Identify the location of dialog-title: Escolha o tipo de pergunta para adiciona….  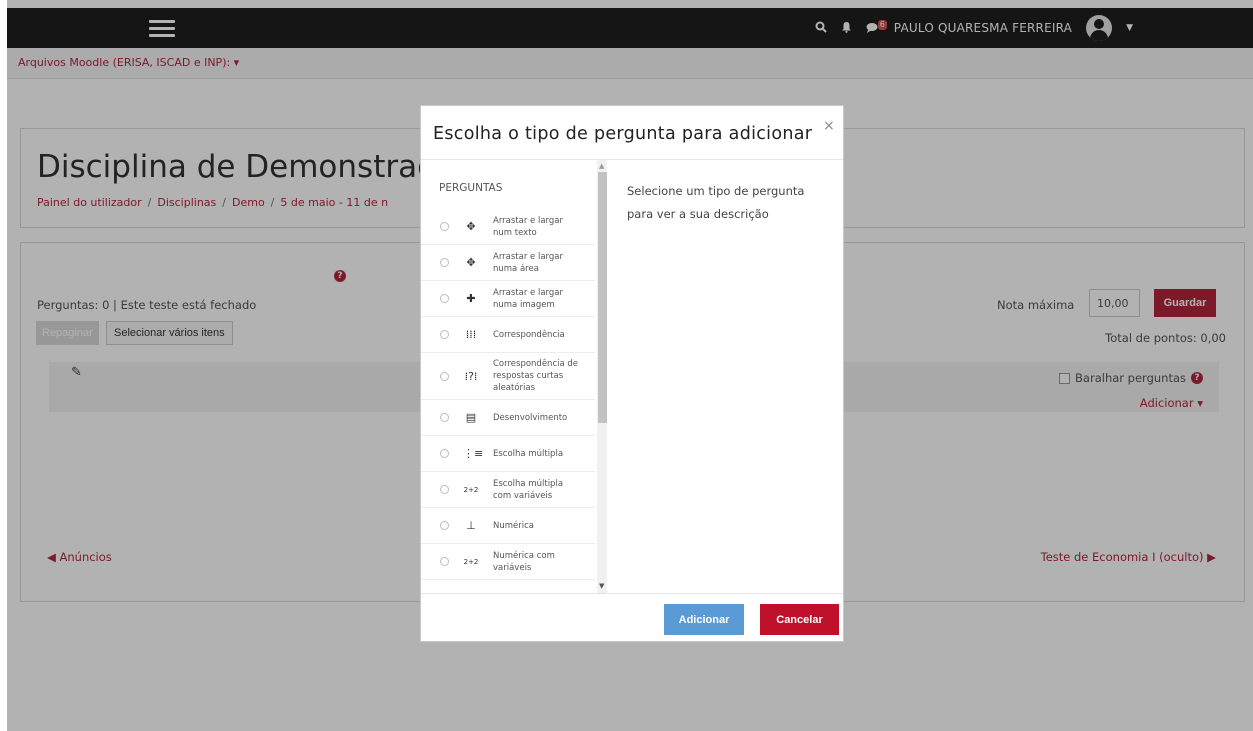
(623, 134).